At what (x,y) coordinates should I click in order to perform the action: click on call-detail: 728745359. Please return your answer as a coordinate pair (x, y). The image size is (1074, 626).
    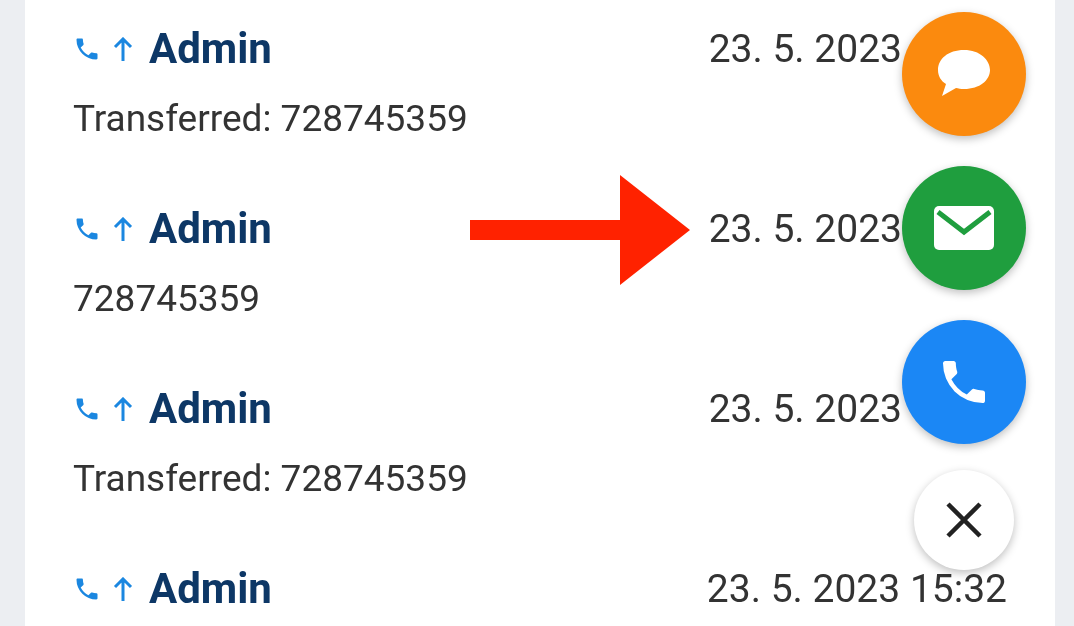
    Looking at the image, I should click on (167, 299).